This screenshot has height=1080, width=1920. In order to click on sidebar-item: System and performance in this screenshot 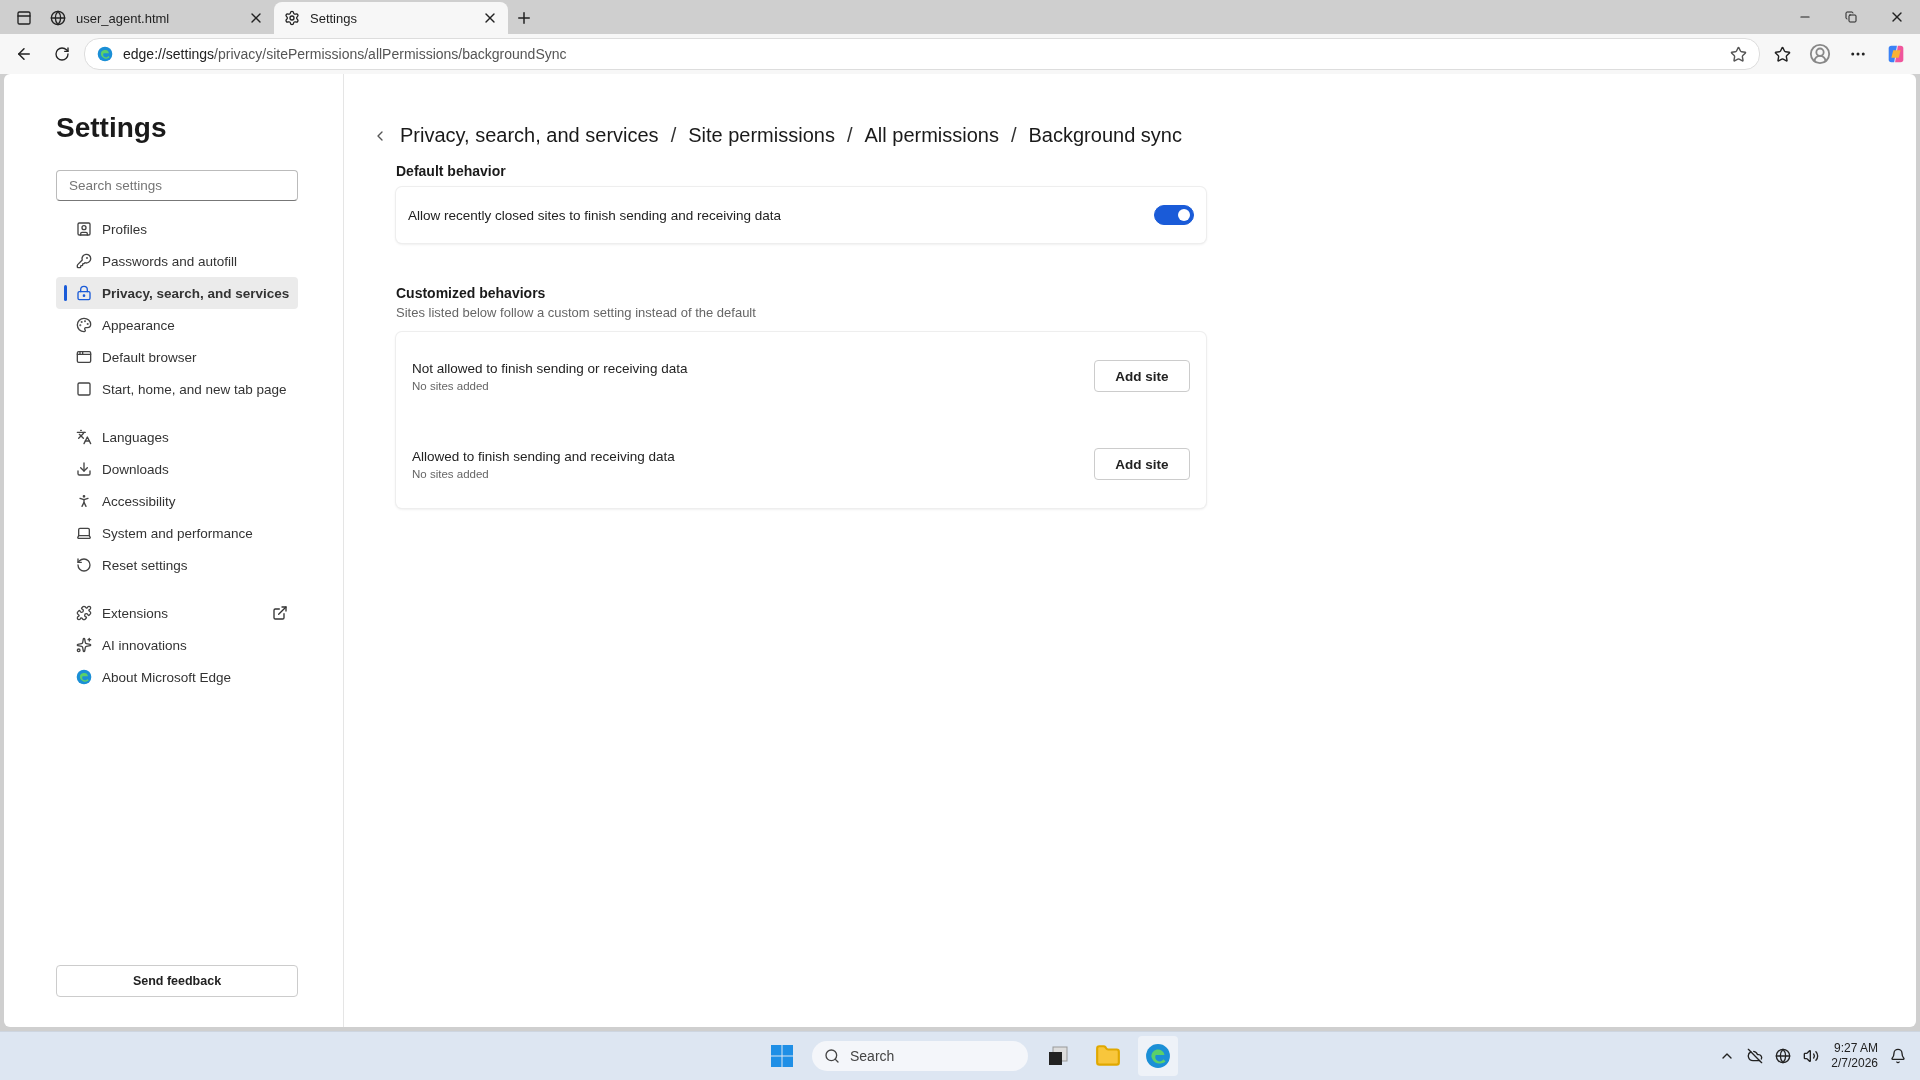, I will do `click(177, 533)`.